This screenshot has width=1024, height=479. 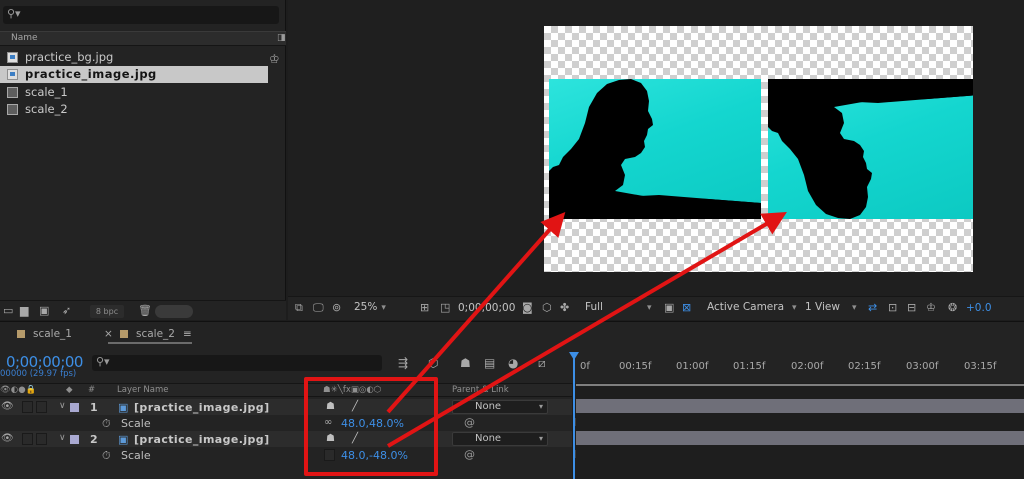 I want to click on 3d-draft-icon: ⬡, so click(x=433, y=363).